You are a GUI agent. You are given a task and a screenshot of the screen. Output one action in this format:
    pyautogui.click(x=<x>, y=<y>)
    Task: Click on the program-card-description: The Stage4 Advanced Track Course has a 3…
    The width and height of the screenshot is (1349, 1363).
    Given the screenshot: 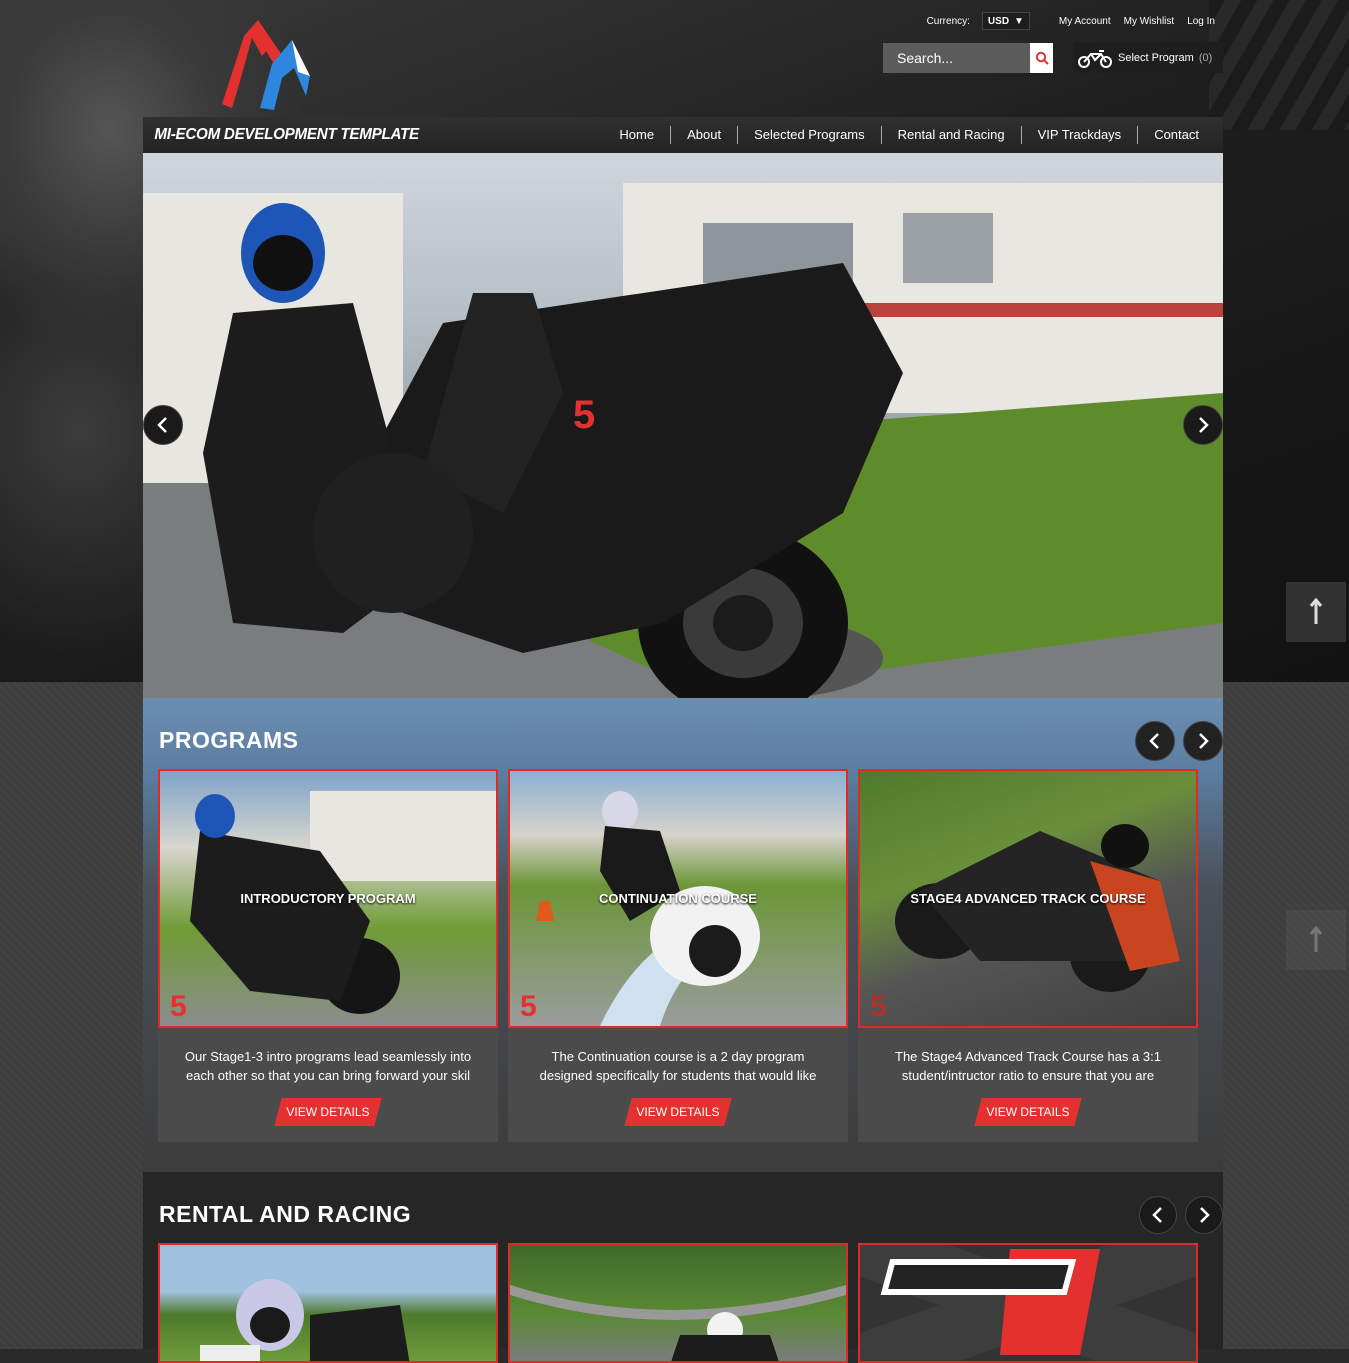 What is the action you would take?
    pyautogui.click(x=1028, y=1057)
    